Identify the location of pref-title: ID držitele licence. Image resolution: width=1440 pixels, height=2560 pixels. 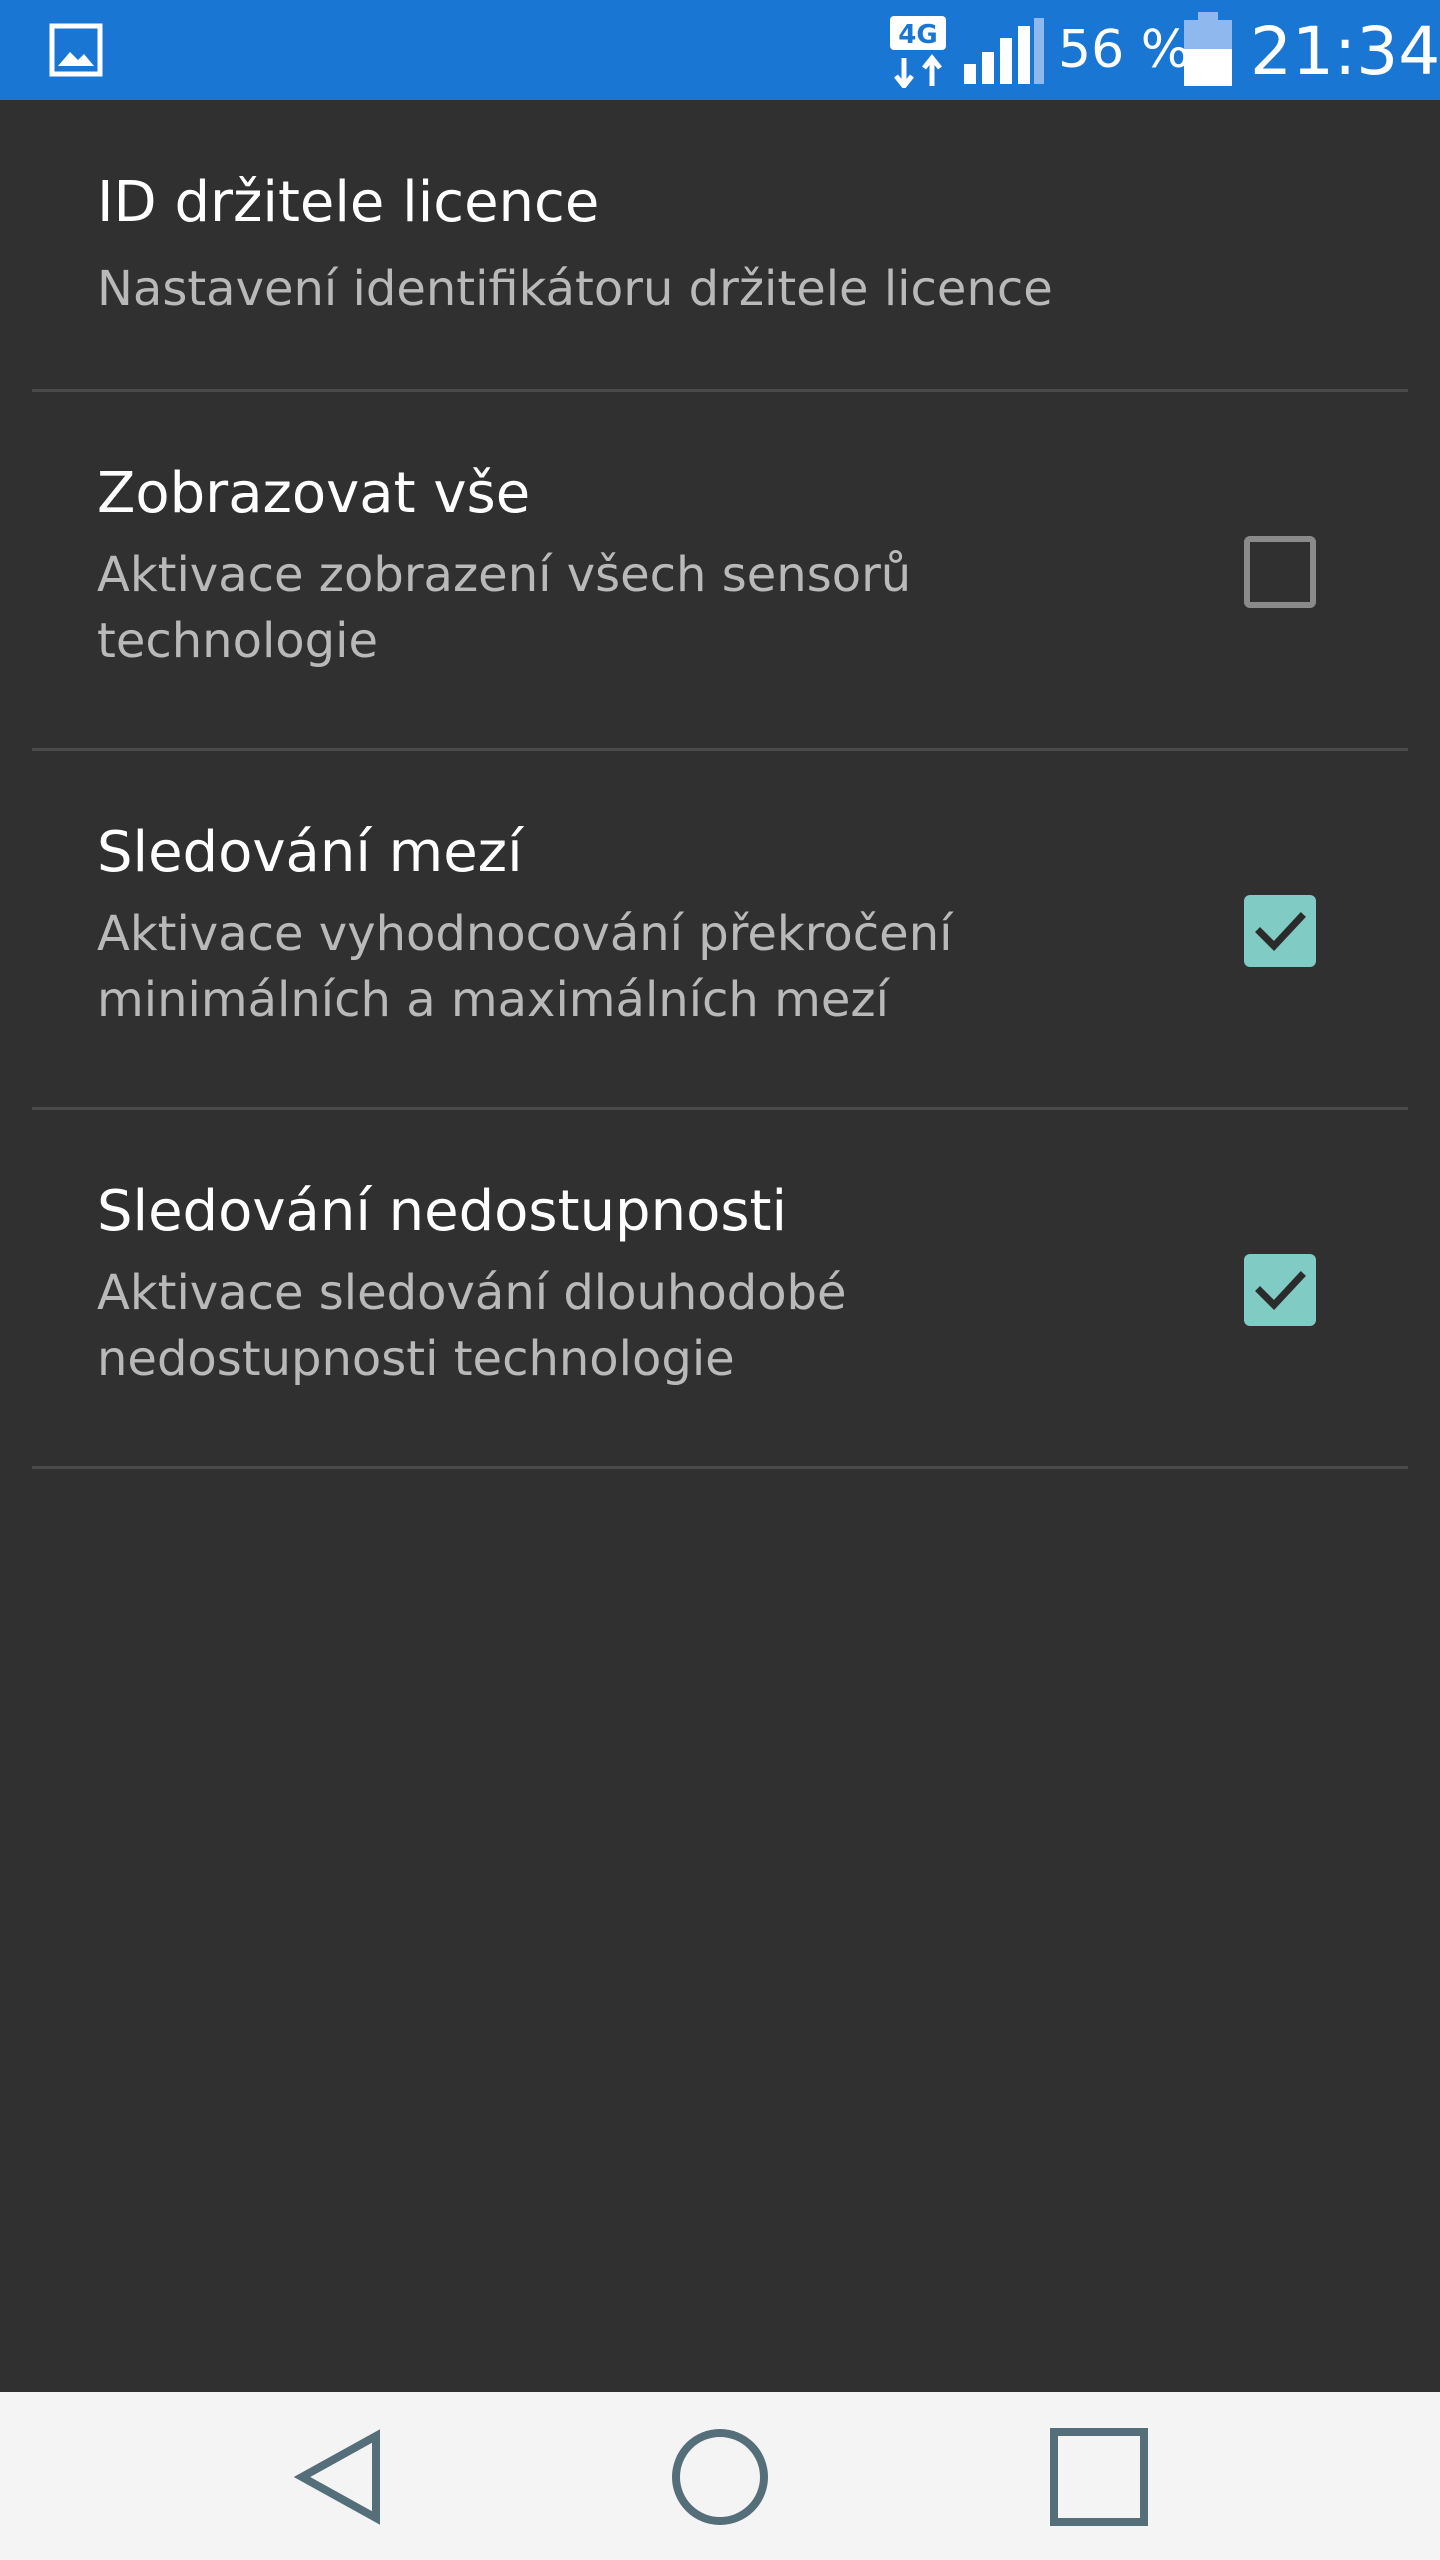
(348, 202).